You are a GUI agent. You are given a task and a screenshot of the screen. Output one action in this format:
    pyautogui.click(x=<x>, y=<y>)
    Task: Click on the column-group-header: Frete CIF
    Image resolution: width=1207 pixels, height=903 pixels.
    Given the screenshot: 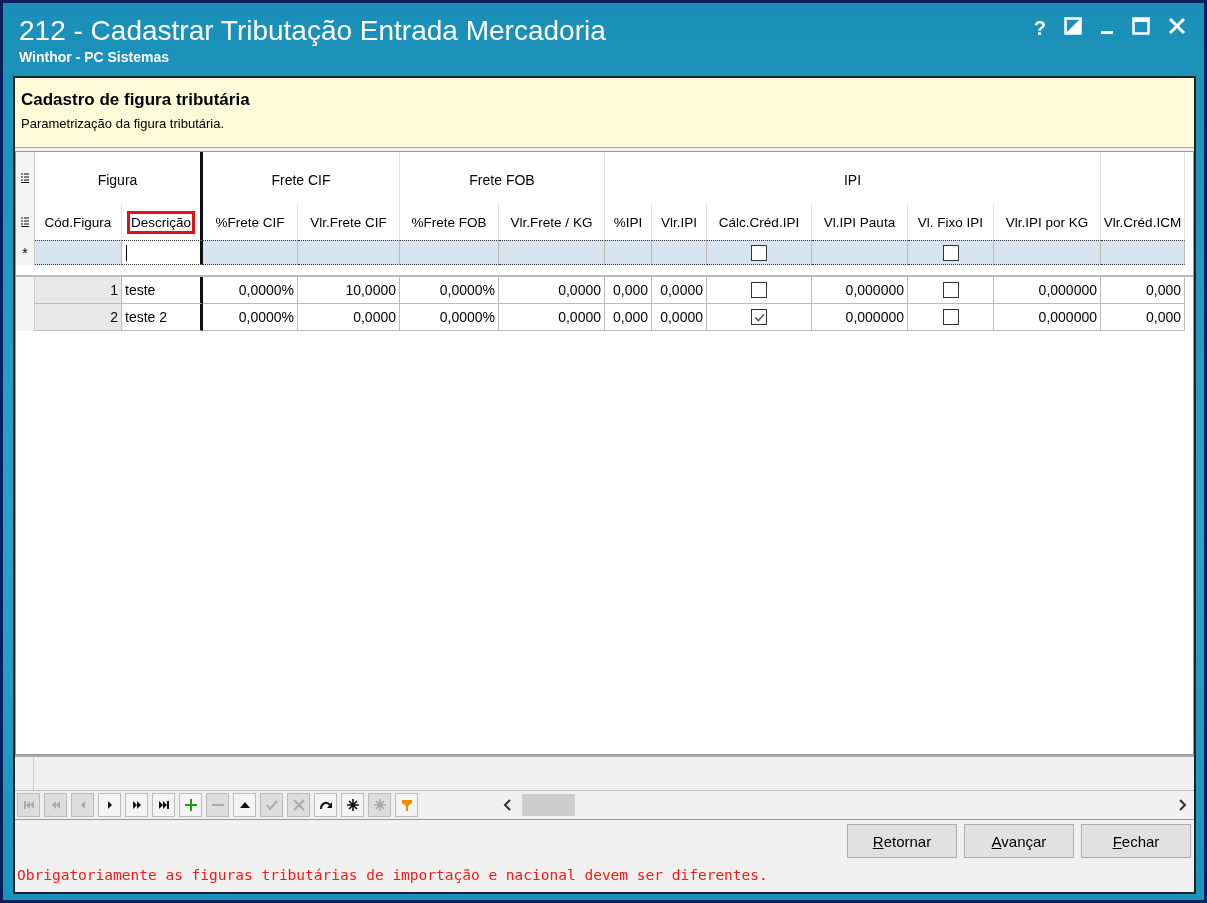 What is the action you would take?
    pyautogui.click(x=301, y=180)
    